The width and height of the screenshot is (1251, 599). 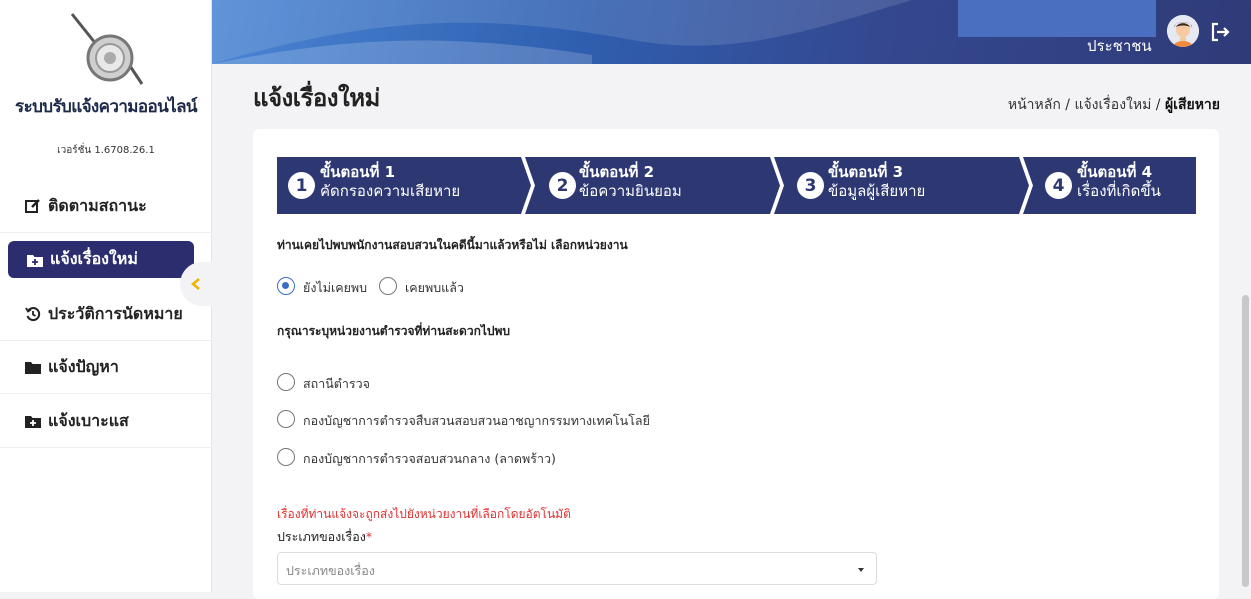 I want to click on step-2: ขั้นตอนที่ 2 ข้อความยินยอม, so click(x=630, y=182).